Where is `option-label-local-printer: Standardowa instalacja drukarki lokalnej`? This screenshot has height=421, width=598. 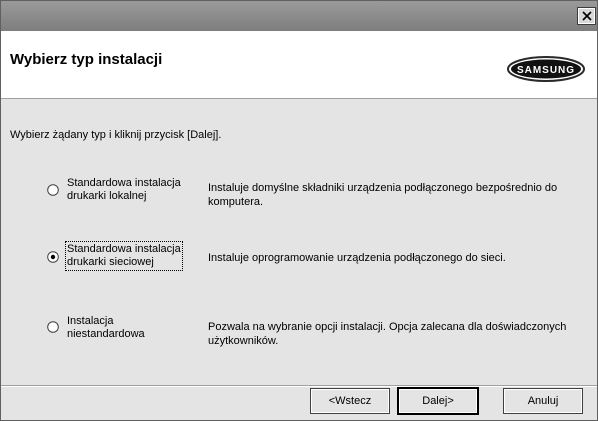
option-label-local-printer: Standardowa instalacja drukarki lokalnej is located at coordinates (124, 190).